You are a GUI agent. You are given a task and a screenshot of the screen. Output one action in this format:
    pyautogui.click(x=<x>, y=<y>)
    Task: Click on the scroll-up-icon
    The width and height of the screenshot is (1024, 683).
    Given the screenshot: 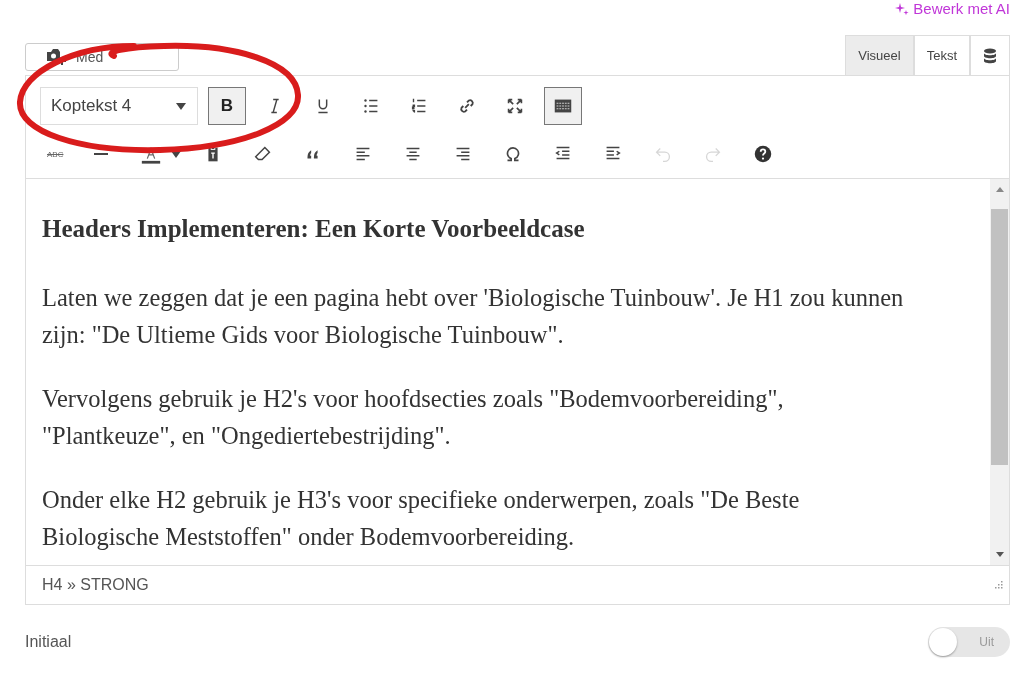 What is the action you would take?
    pyautogui.click(x=999, y=190)
    